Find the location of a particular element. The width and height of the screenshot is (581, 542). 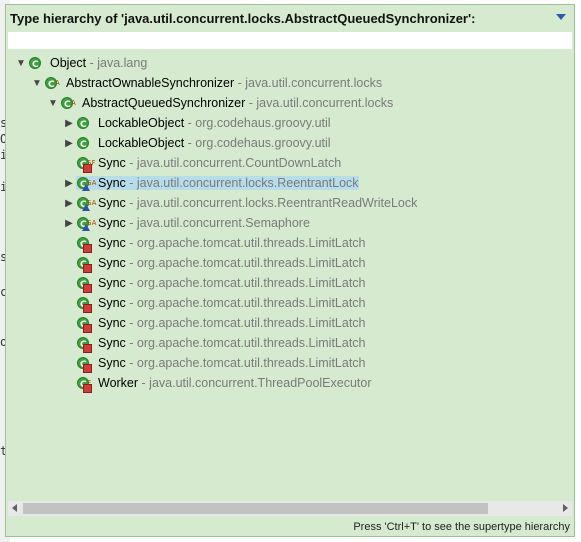

tree-item-label-wrap: Object - java.lang is located at coordinates (88, 65).